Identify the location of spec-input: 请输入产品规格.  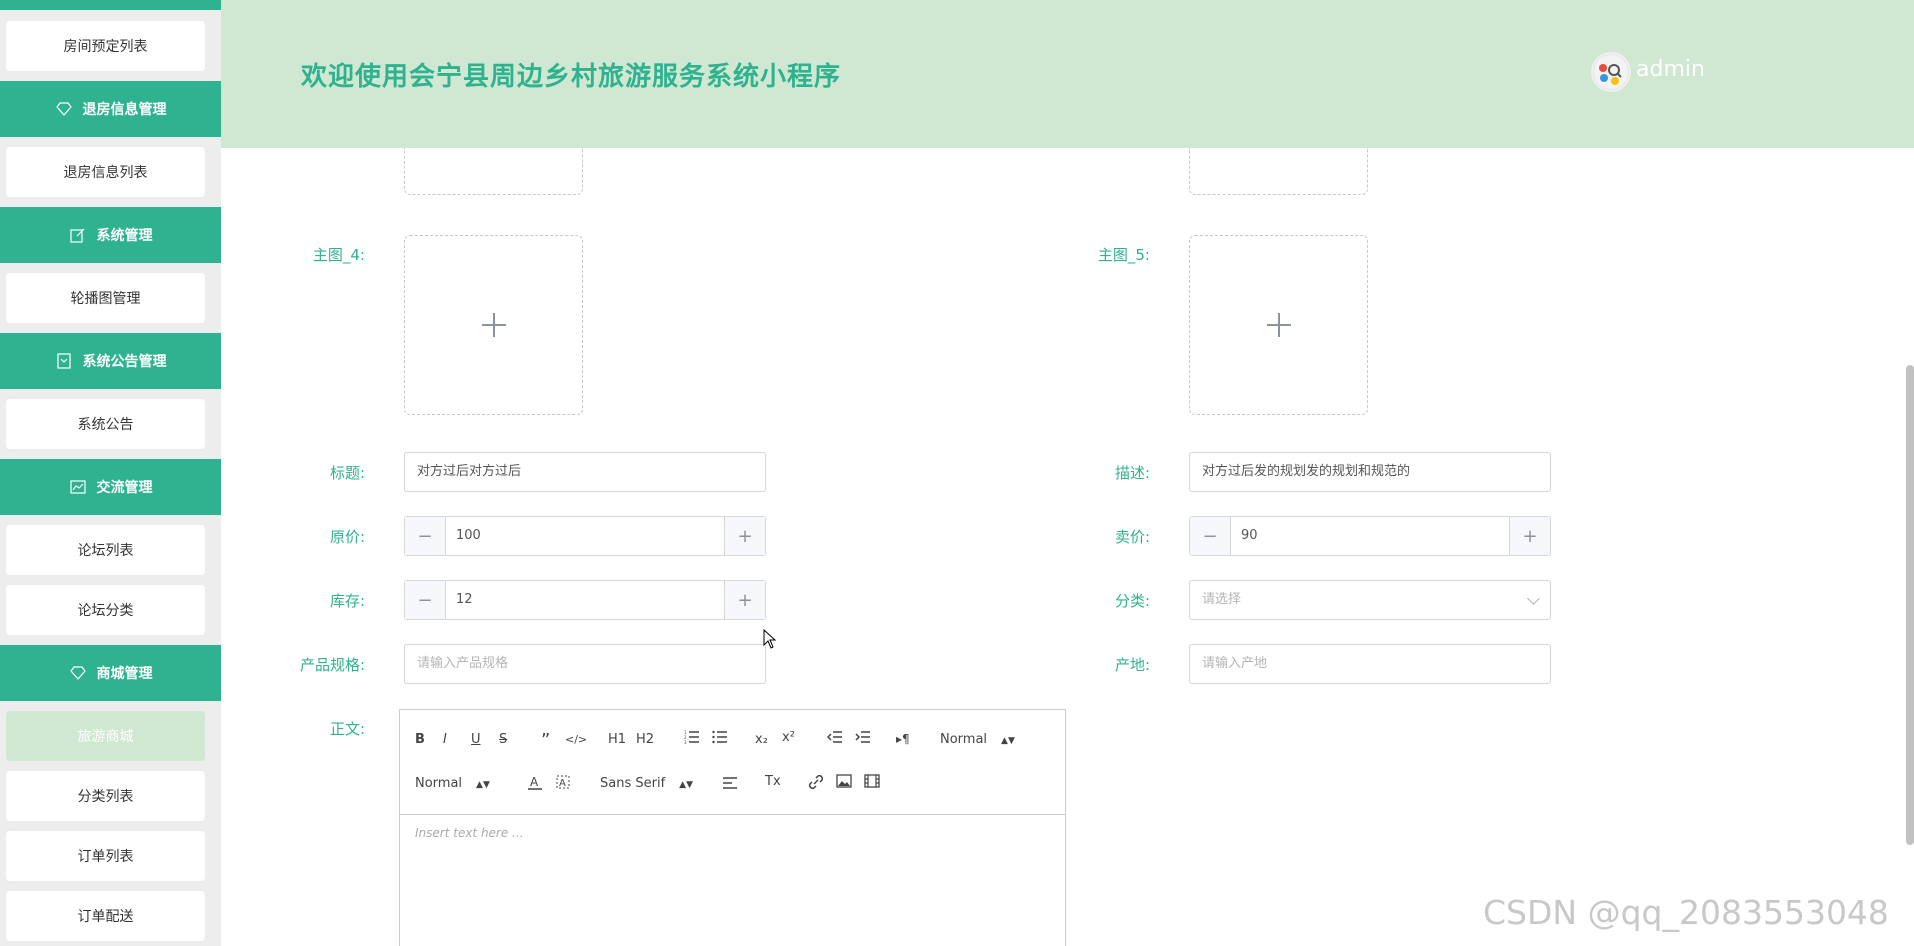
(585, 664).